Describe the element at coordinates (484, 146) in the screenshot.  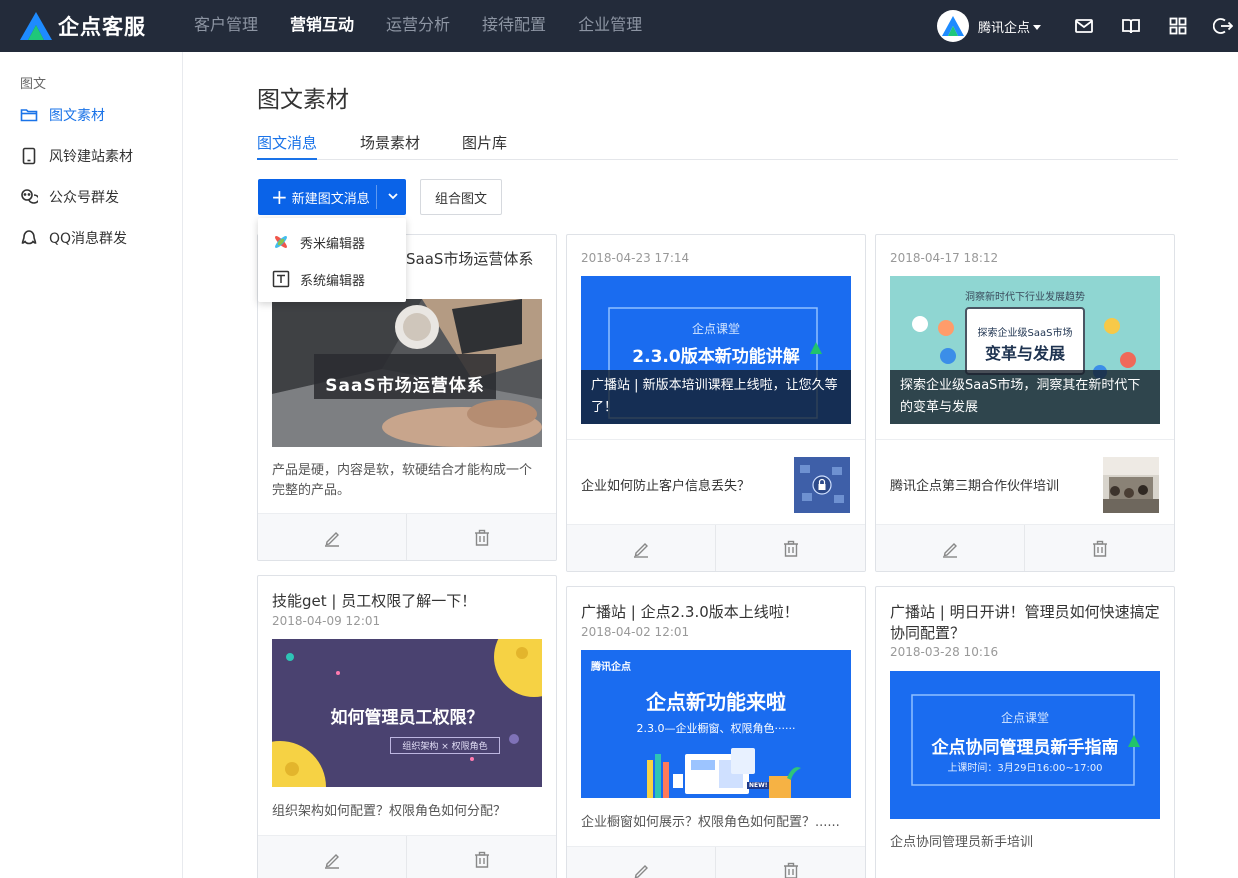
I see `tab-image-library: 图片库` at that location.